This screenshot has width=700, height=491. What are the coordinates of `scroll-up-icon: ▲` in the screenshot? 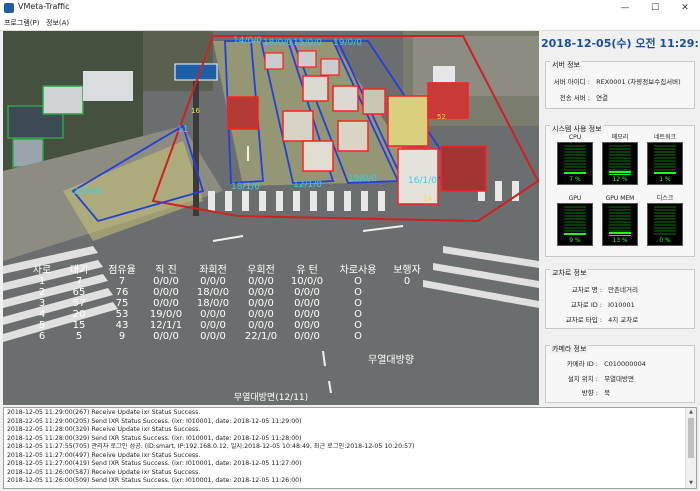 It's located at (691, 412).